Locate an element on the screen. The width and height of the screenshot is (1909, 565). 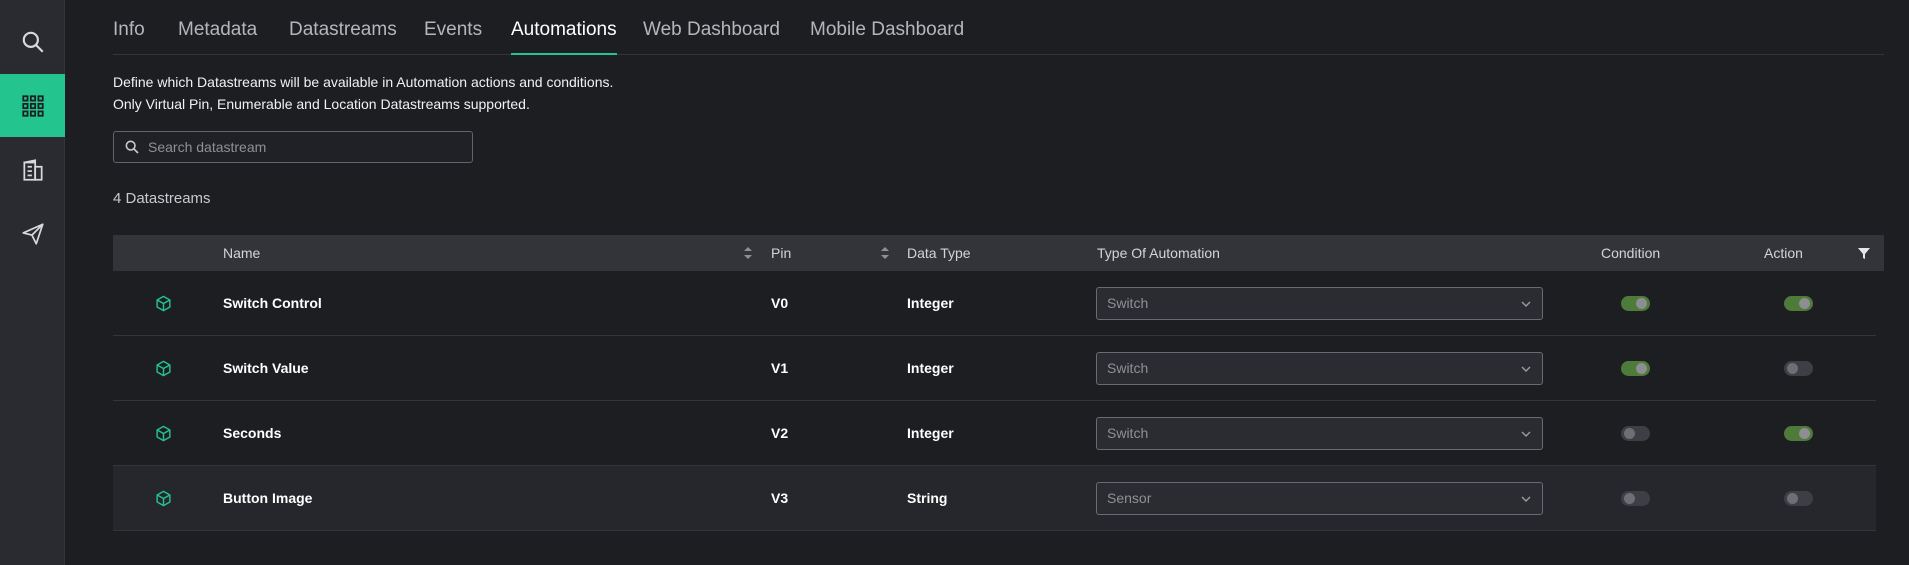
sidebar is located at coordinates (32, 282).